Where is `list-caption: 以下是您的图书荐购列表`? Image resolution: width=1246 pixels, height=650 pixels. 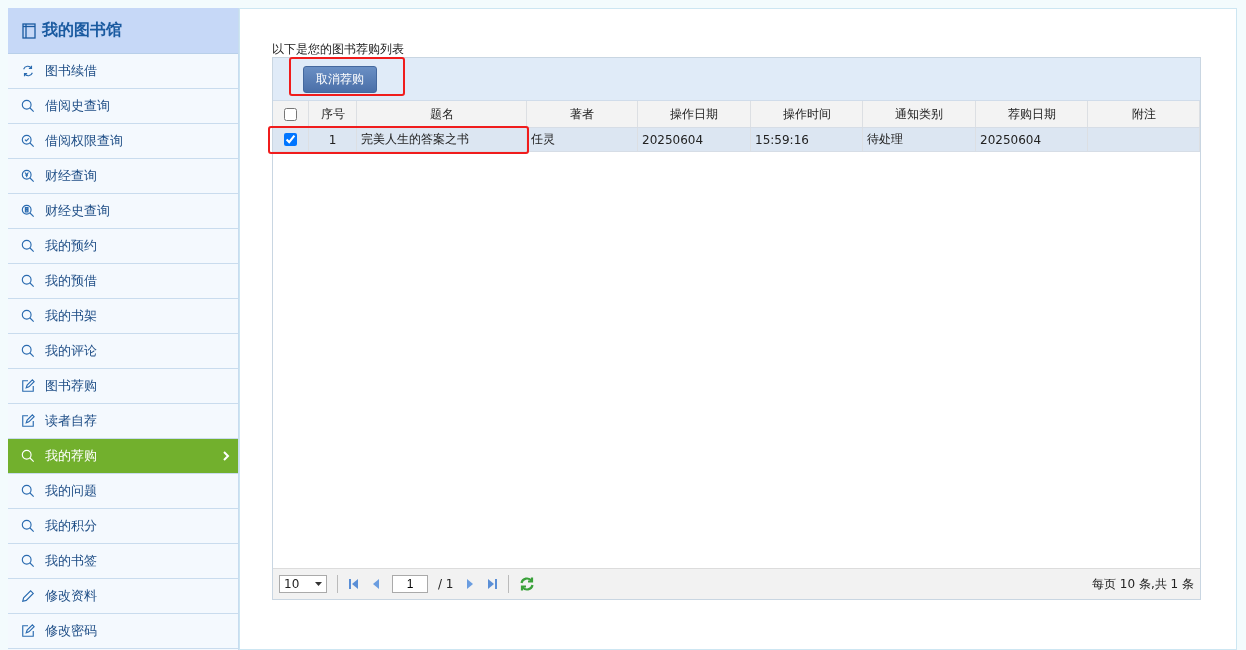
list-caption: 以下是您的图书荐购列表 is located at coordinates (338, 49).